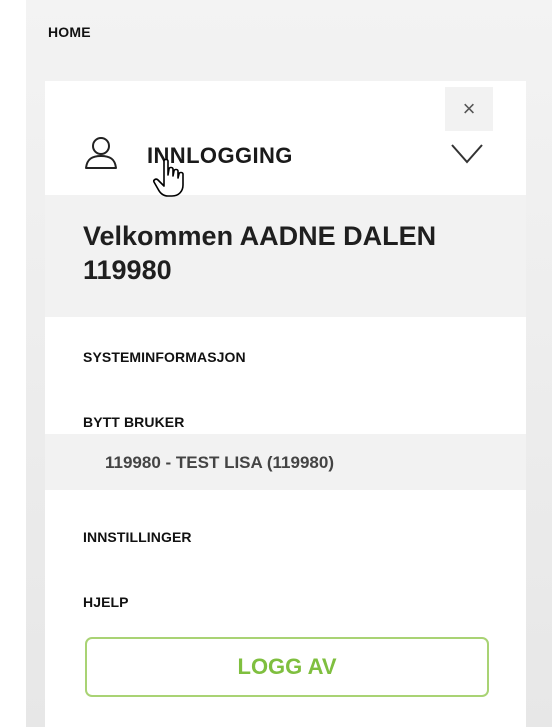 This screenshot has width=552, height=727. I want to click on menu-item-settings: INNSTILLINGER, so click(137, 537).